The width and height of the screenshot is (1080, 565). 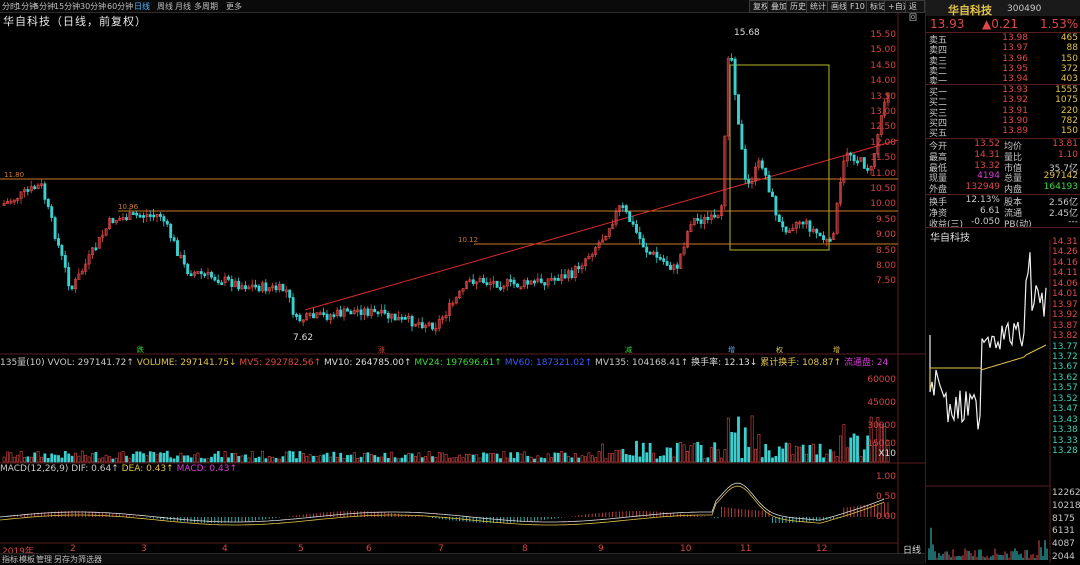 What do you see at coordinates (989, 210) in the screenshot?
I see `stat-value: 6.61` at bounding box center [989, 210].